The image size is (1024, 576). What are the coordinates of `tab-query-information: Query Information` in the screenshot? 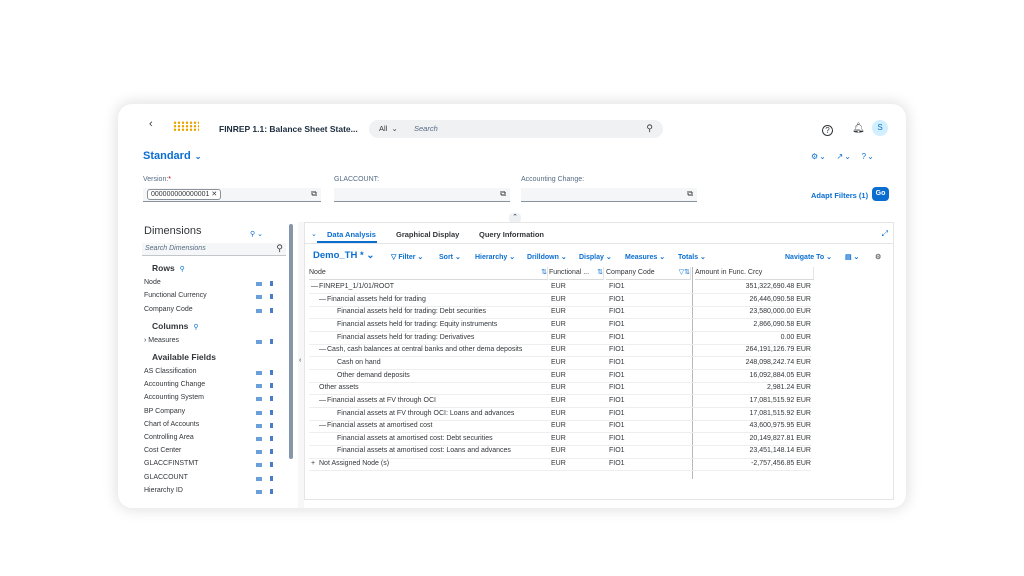 It's located at (511, 234).